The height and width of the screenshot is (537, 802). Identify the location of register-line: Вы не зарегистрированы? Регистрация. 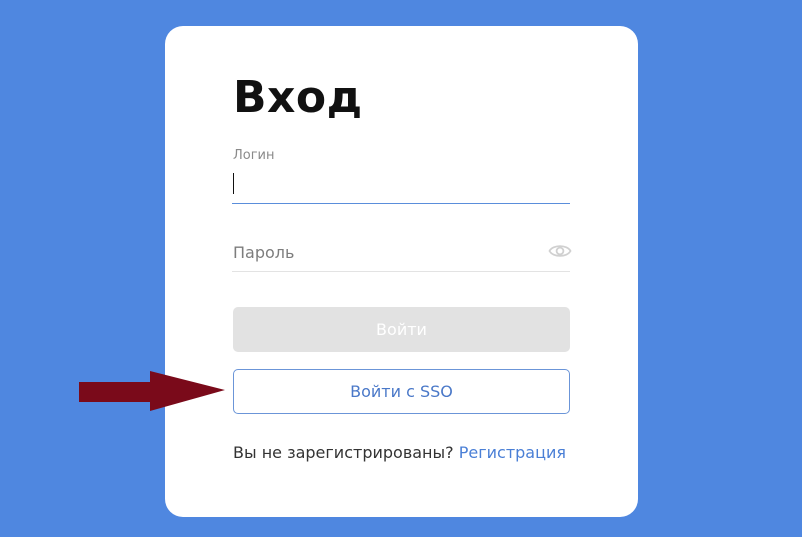
(399, 452).